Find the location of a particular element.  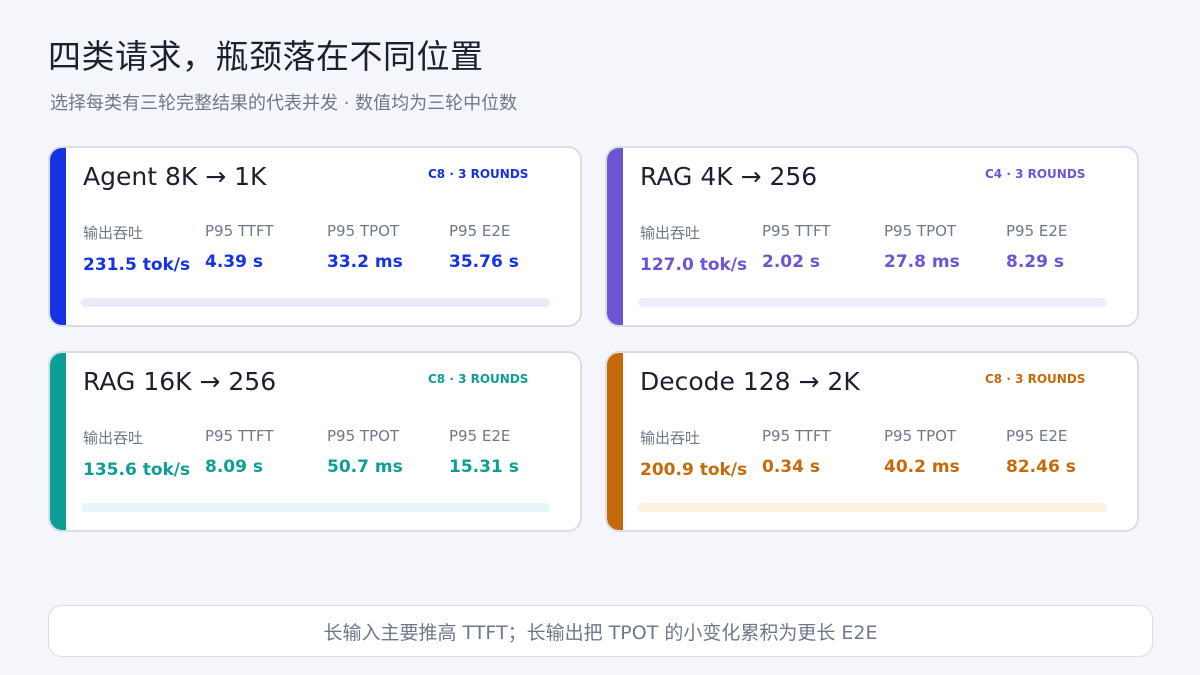

metric-value: 4.39 s is located at coordinates (234, 262).